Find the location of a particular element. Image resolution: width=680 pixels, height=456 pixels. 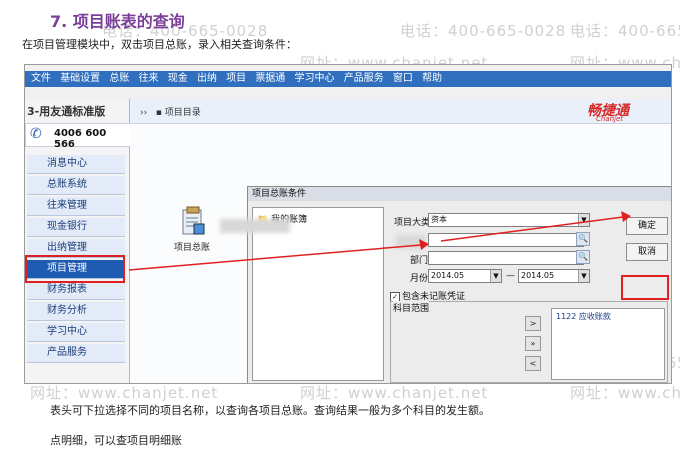

arrow-to-dialog is located at coordinates (275, 257).